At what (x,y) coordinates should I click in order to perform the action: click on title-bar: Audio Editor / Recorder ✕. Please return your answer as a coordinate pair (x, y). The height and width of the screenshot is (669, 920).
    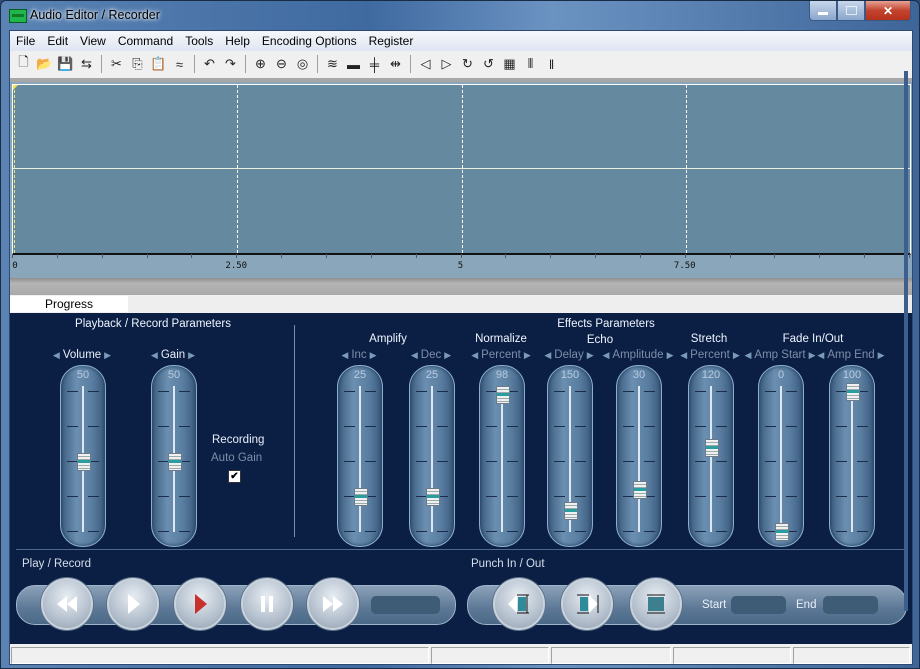
    Looking at the image, I should click on (460, 15).